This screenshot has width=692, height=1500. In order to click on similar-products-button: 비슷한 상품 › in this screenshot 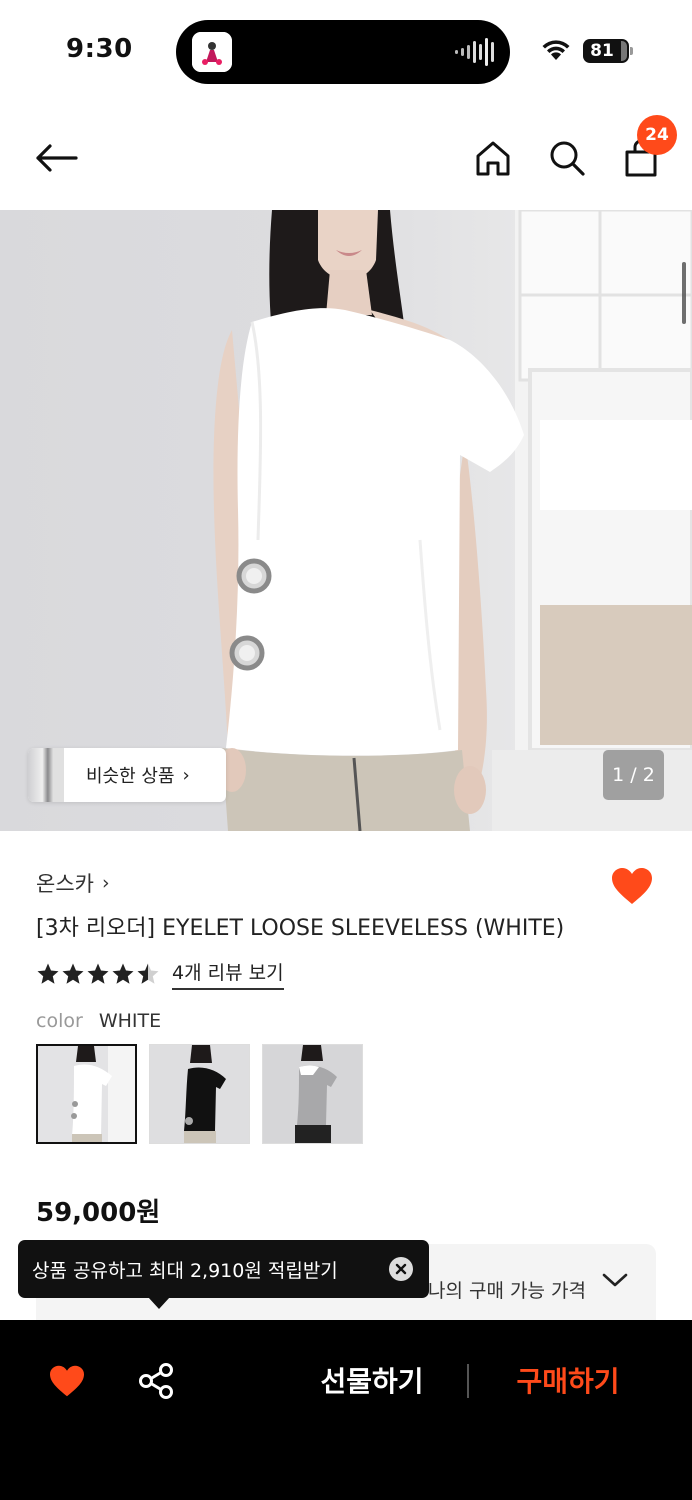, I will do `click(127, 775)`.